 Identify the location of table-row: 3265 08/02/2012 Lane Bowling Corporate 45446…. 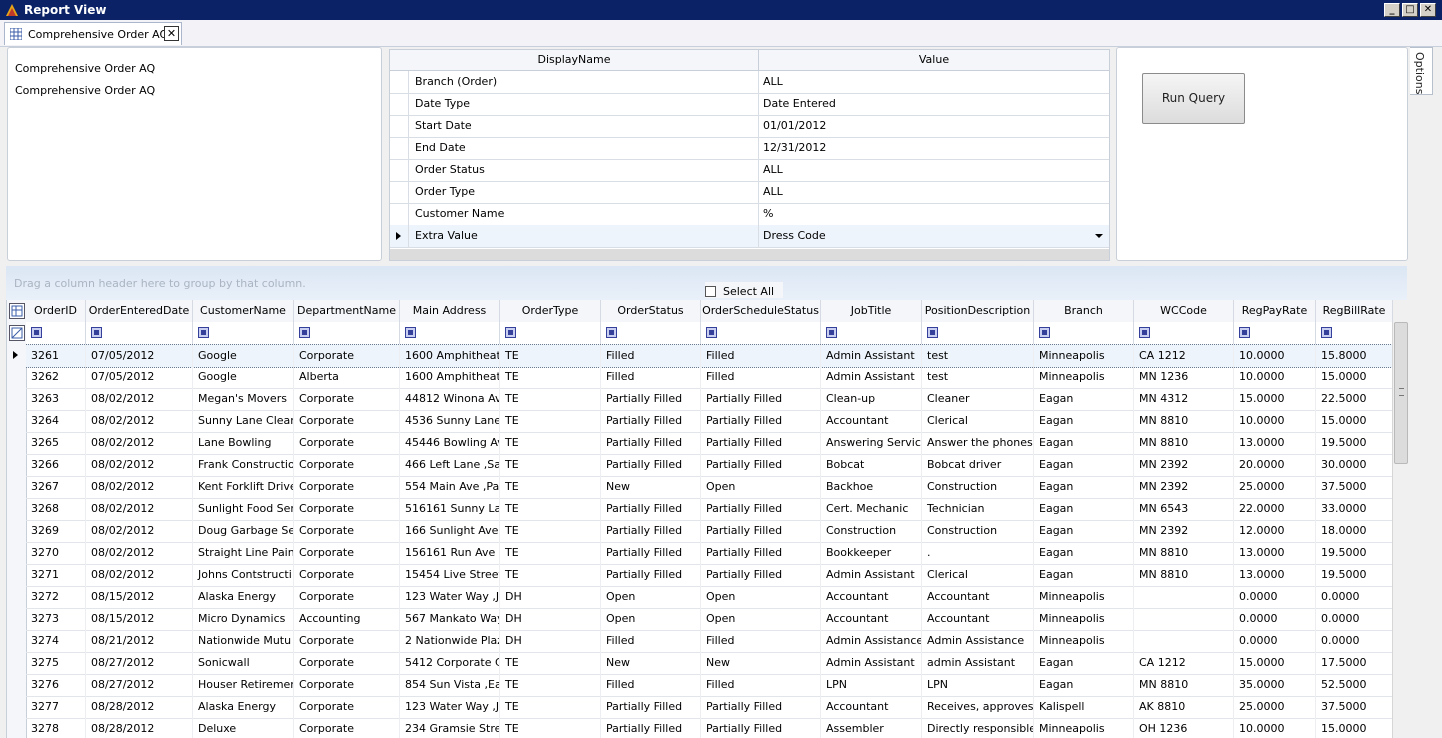
(709, 443).